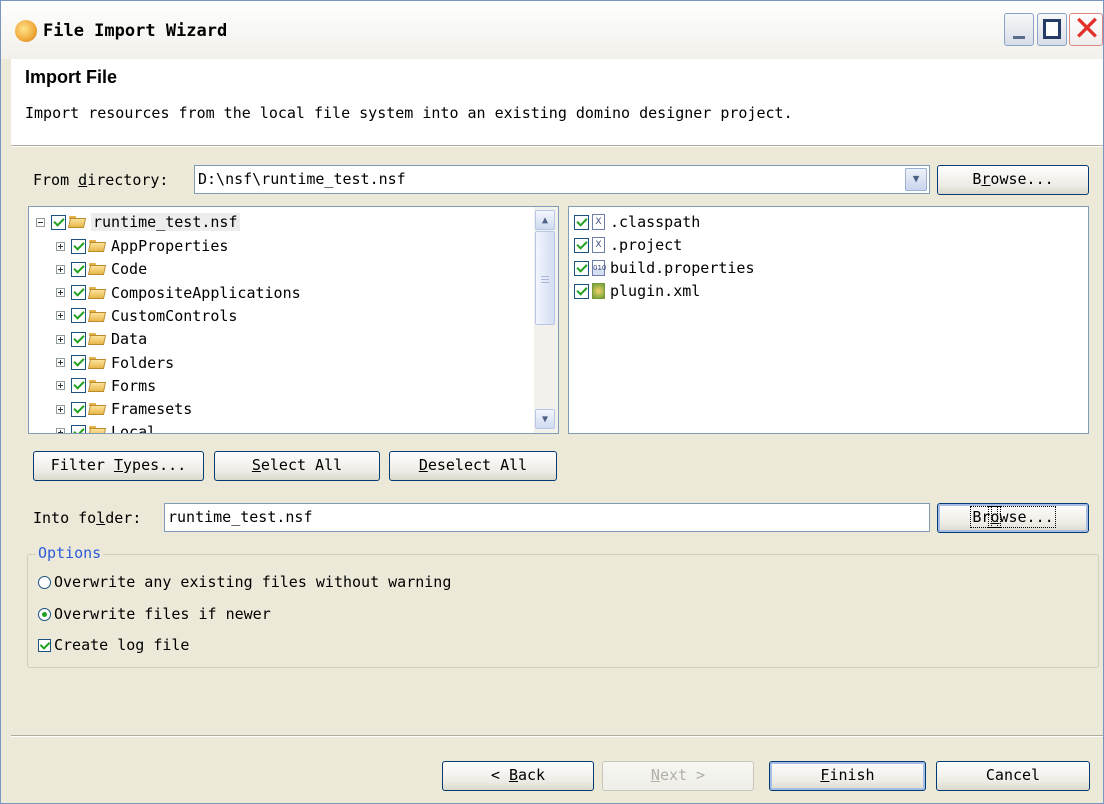  What do you see at coordinates (135, 31) in the screenshot?
I see `window-title: File Import Wizard` at bounding box center [135, 31].